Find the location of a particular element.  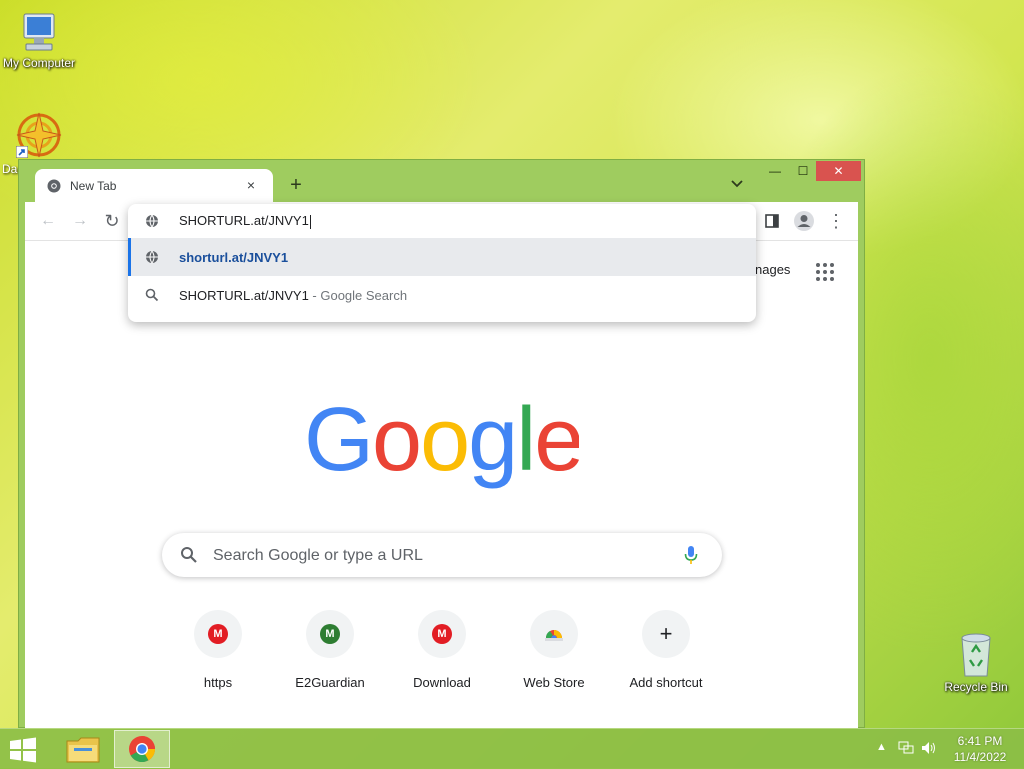

maximize-button: ☐ is located at coordinates (803, 171).